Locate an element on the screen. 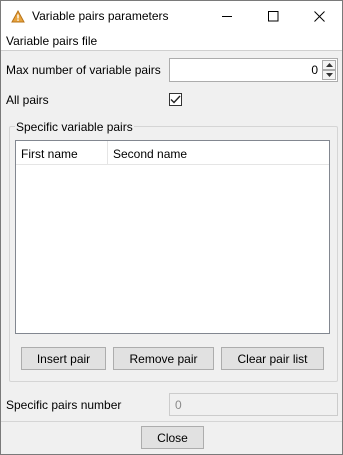  title-bar: Variable pairs parameters is located at coordinates (171, 16).